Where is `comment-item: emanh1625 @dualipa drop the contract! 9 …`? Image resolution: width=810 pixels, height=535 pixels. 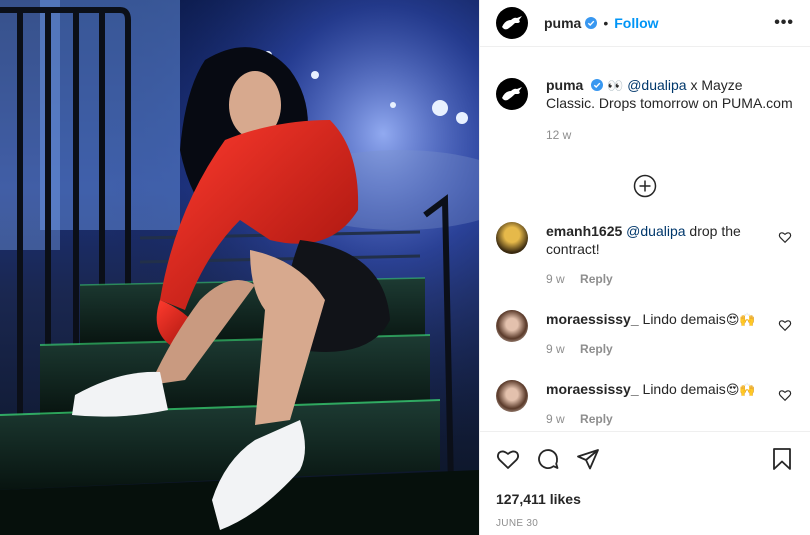
comment-item: emanh1625 @dualipa drop the contract! 9 … is located at coordinates (645, 255).